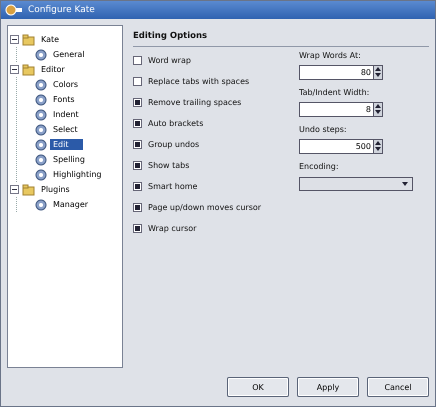  Describe the element at coordinates (173, 186) in the screenshot. I see `option-label: Smart home` at that location.